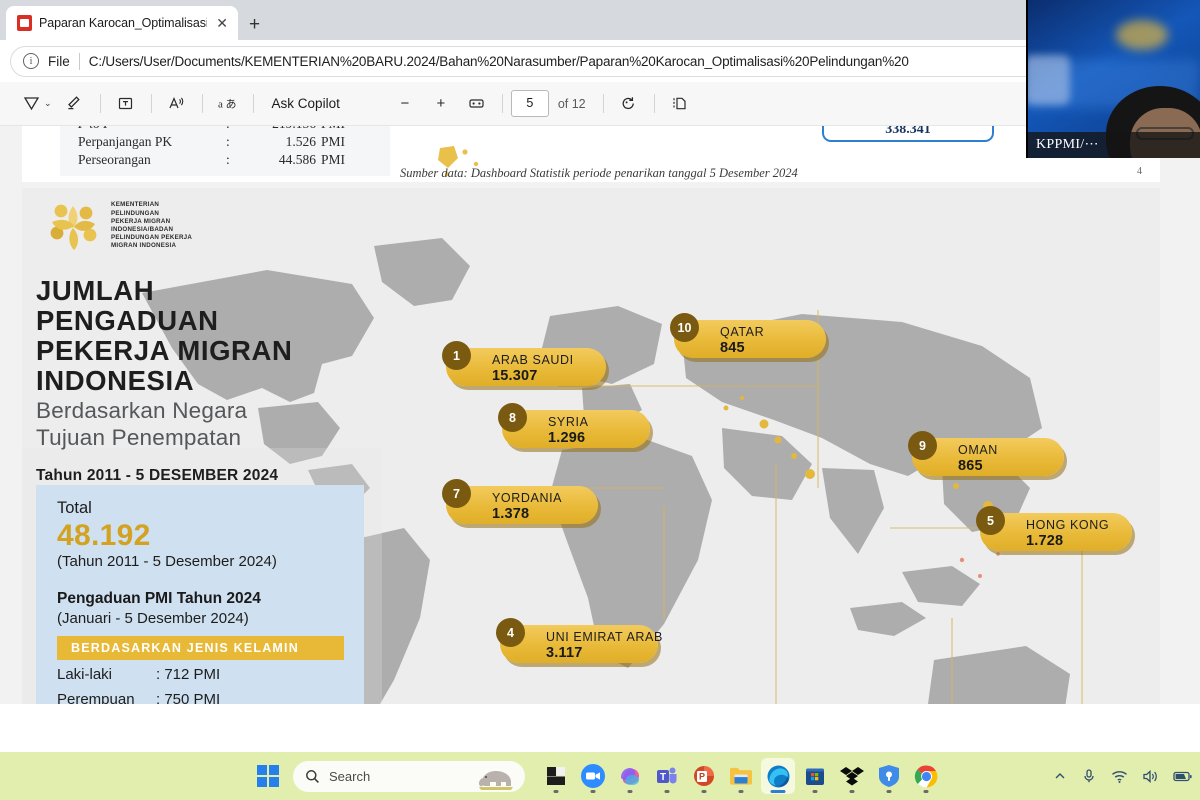  I want to click on list-item: Perpanjangan PK : 1.526 PMI, so click(234, 142).